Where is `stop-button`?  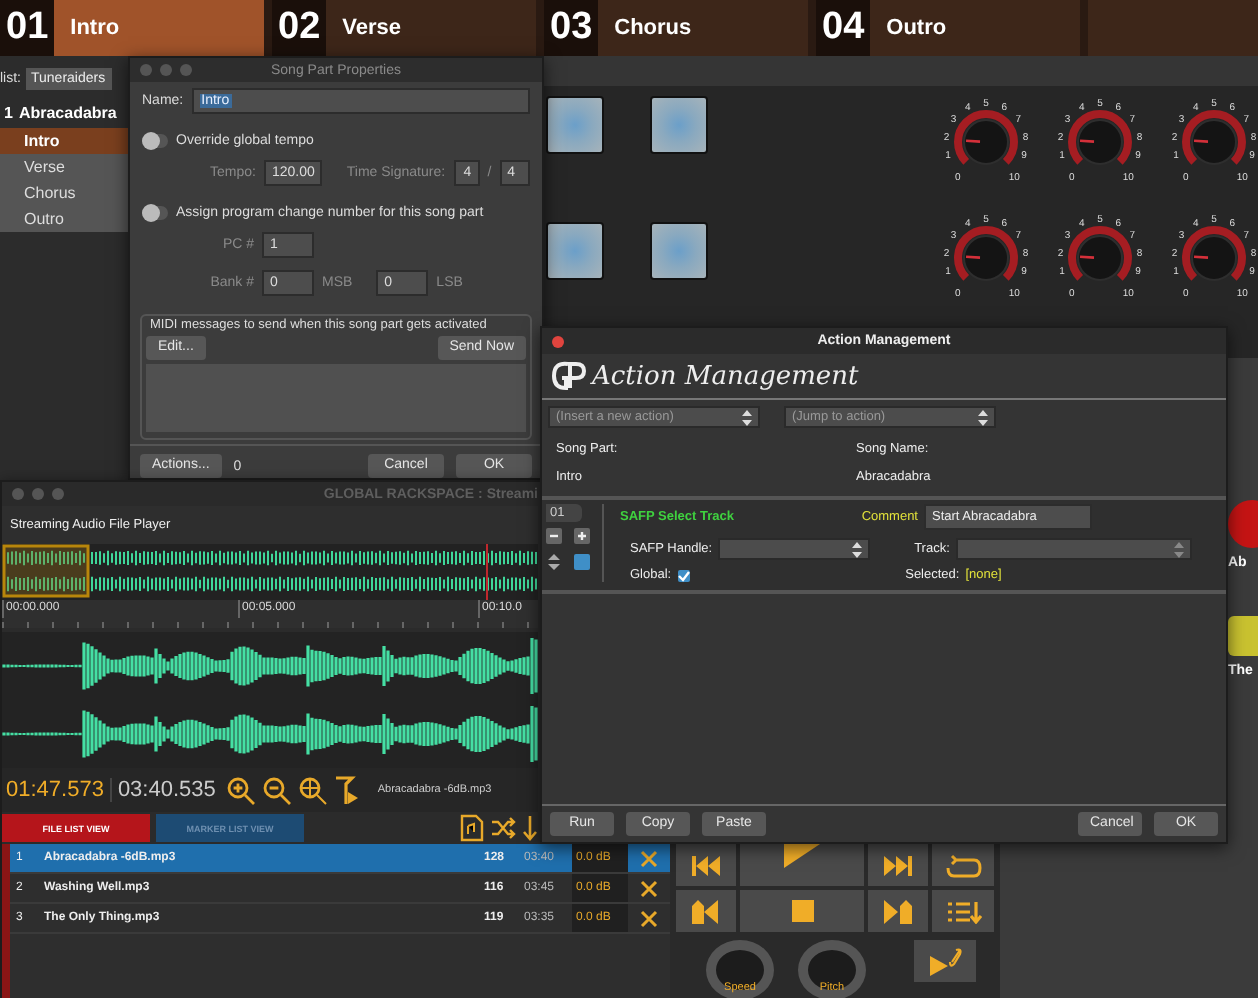 stop-button is located at coordinates (802, 911).